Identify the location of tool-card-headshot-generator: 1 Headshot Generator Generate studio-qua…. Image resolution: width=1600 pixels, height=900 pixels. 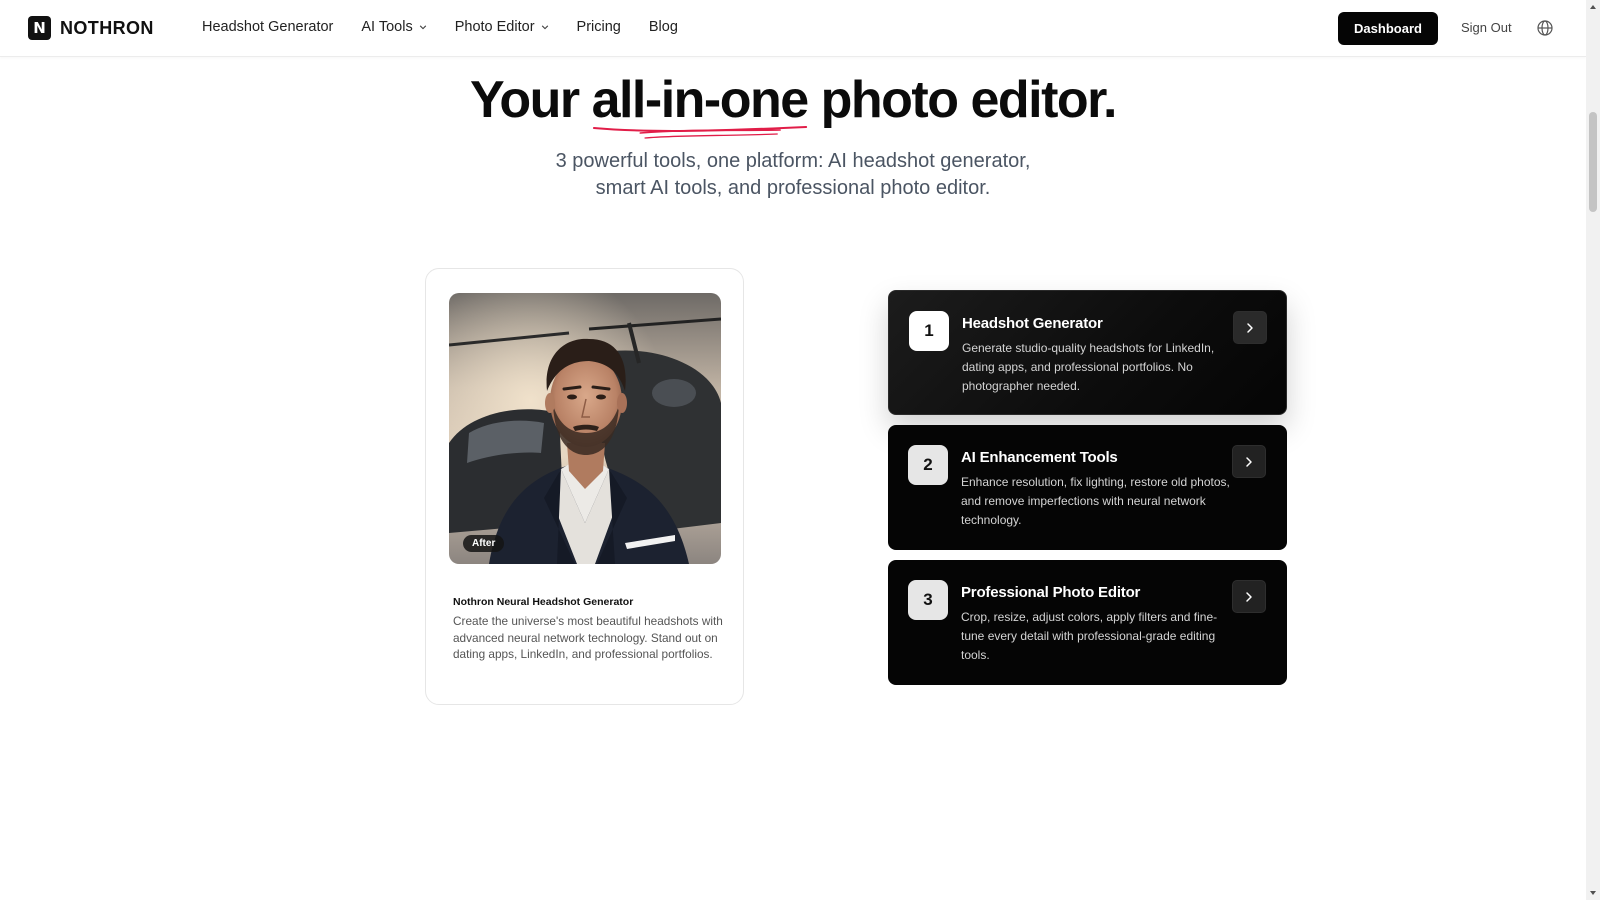
(1087, 352).